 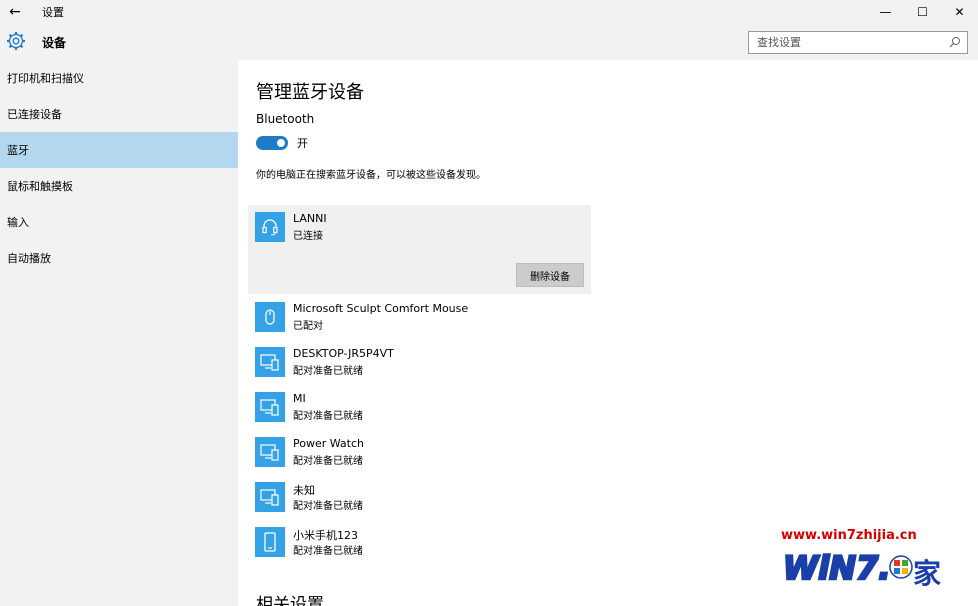 I want to click on device-item: DESKTOP-JR5P4VT 配对准备已就绪, so click(x=445, y=367).